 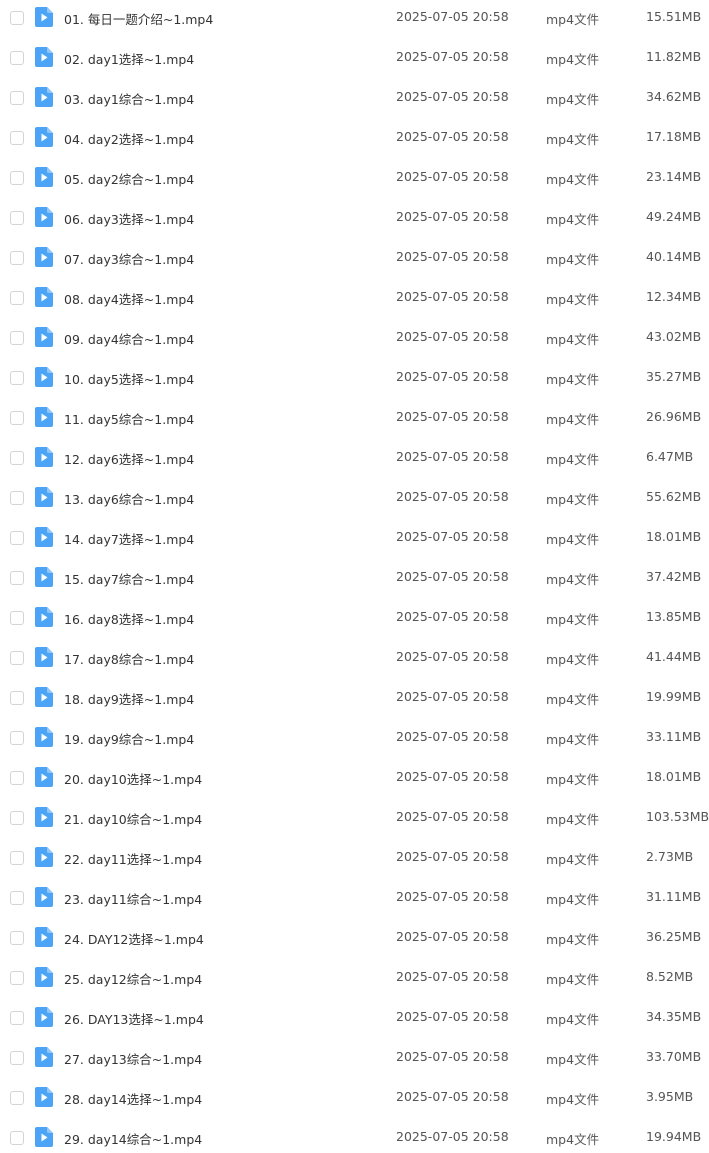 What do you see at coordinates (674, 1136) in the screenshot?
I see `file-size: 19.94MB` at bounding box center [674, 1136].